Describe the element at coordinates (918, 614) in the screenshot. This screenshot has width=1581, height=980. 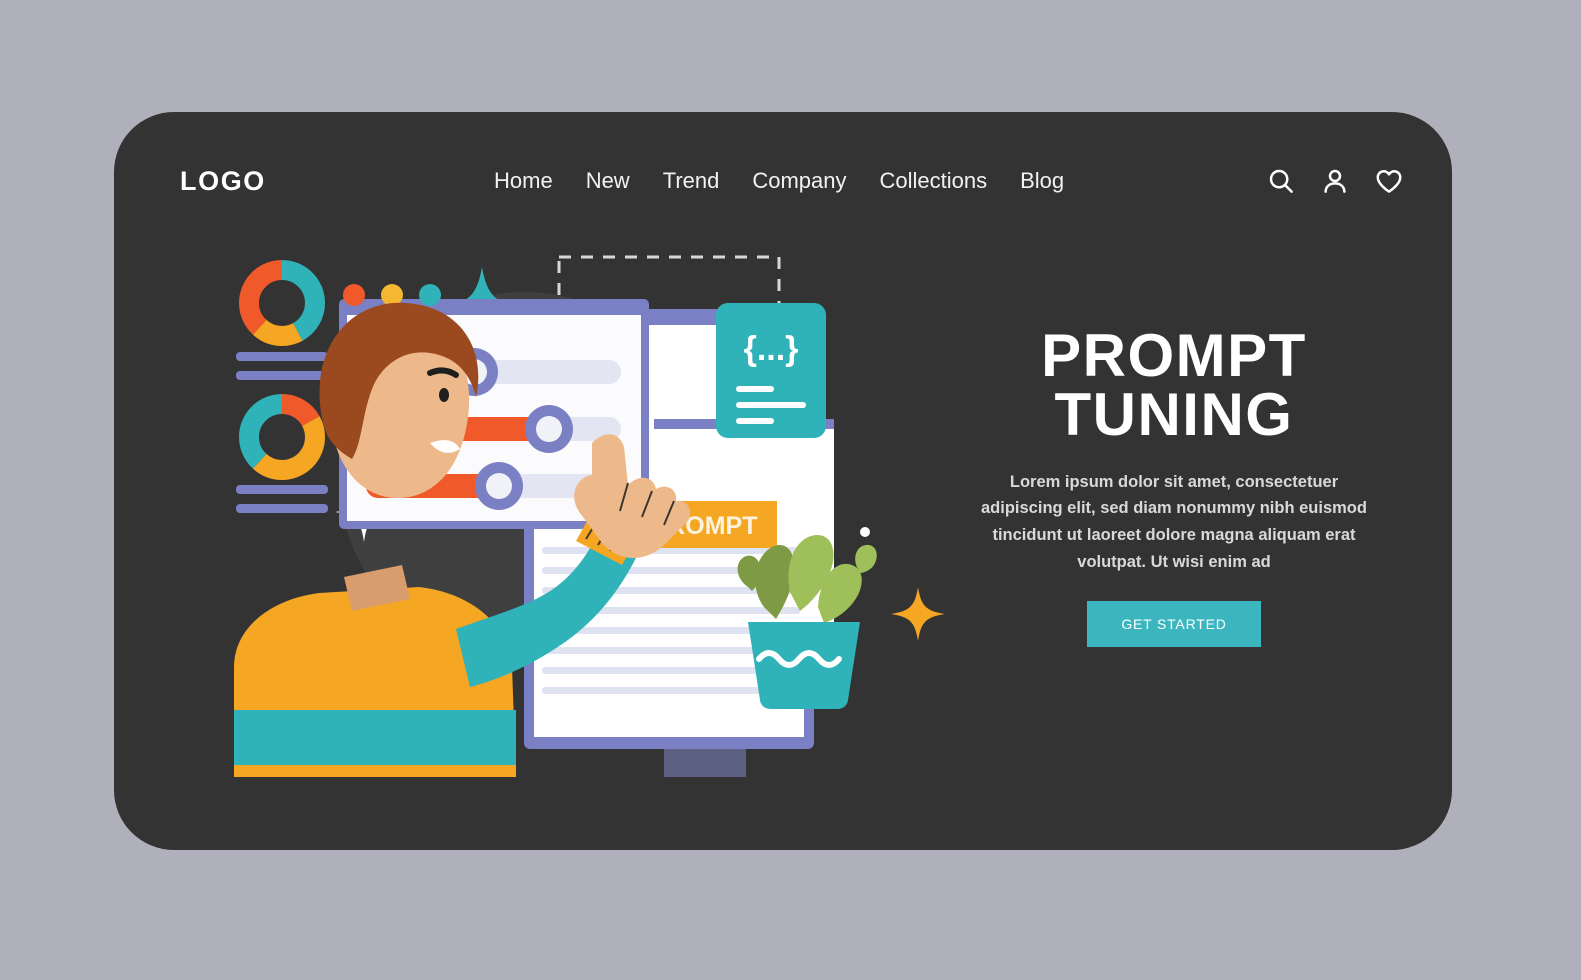
I see `sparkle-amber-icon` at that location.